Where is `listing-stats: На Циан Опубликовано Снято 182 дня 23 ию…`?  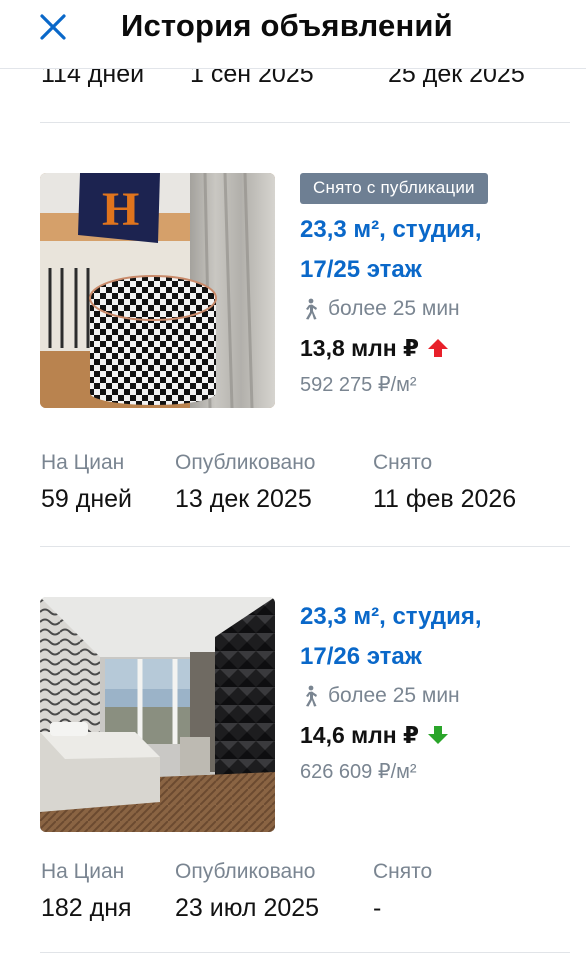
listing-stats: На Циан Опубликовано Снято 182 дня 23 ию… is located at coordinates (293, 900).